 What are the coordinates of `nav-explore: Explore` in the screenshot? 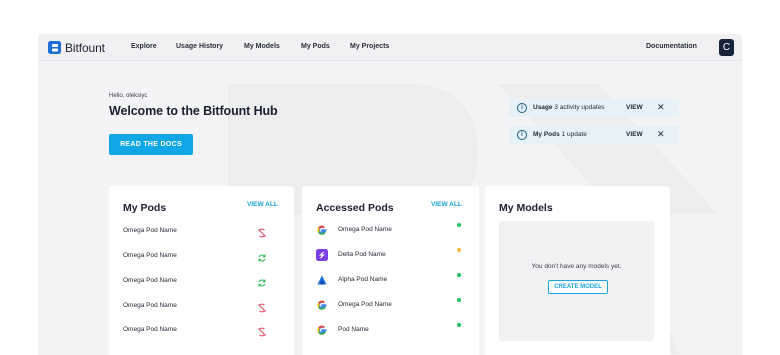 It's located at (144, 46).